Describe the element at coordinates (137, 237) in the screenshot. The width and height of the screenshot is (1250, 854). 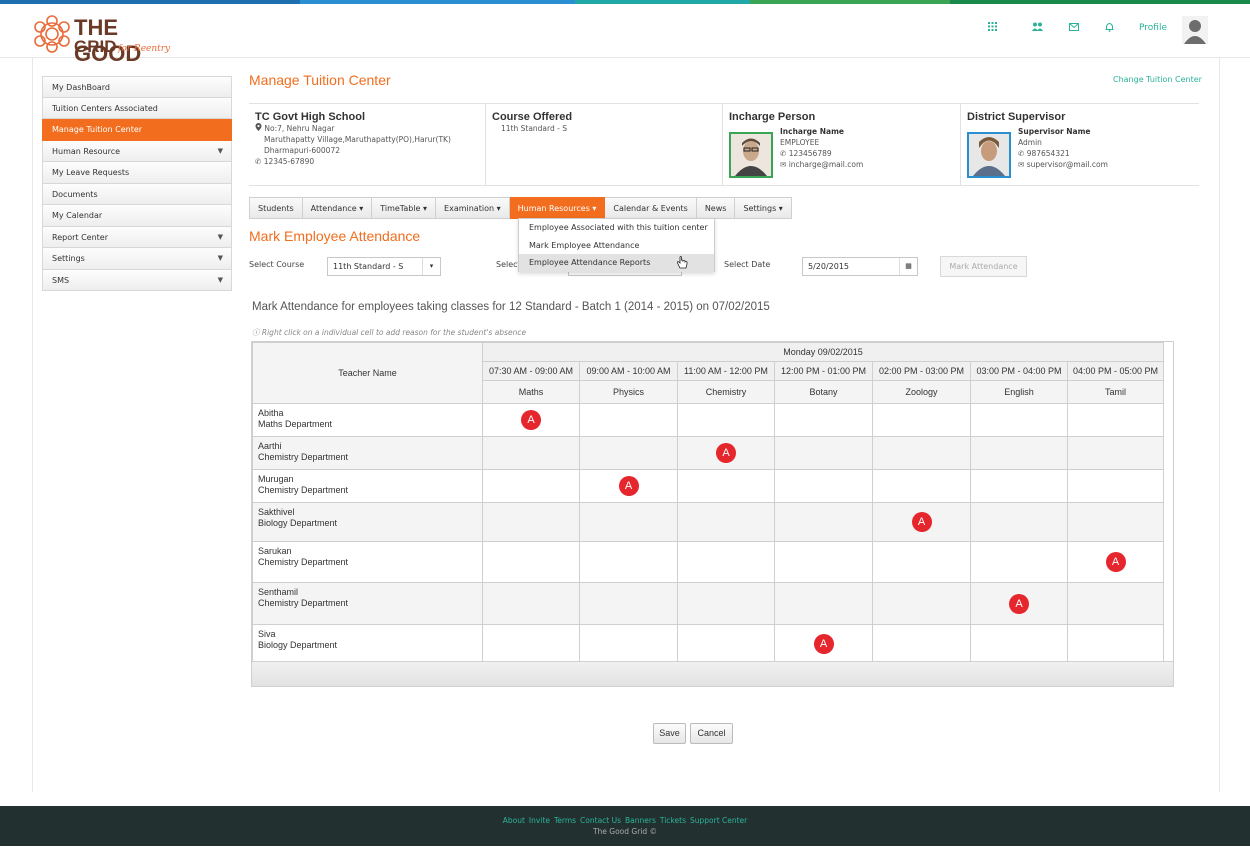
I see `sidebar-item-report-center: Report Center ▼` at that location.